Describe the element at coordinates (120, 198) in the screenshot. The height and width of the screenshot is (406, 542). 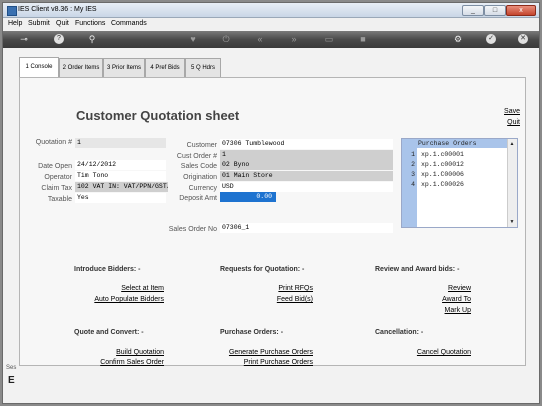
I see `taxable-field: Yes` at that location.